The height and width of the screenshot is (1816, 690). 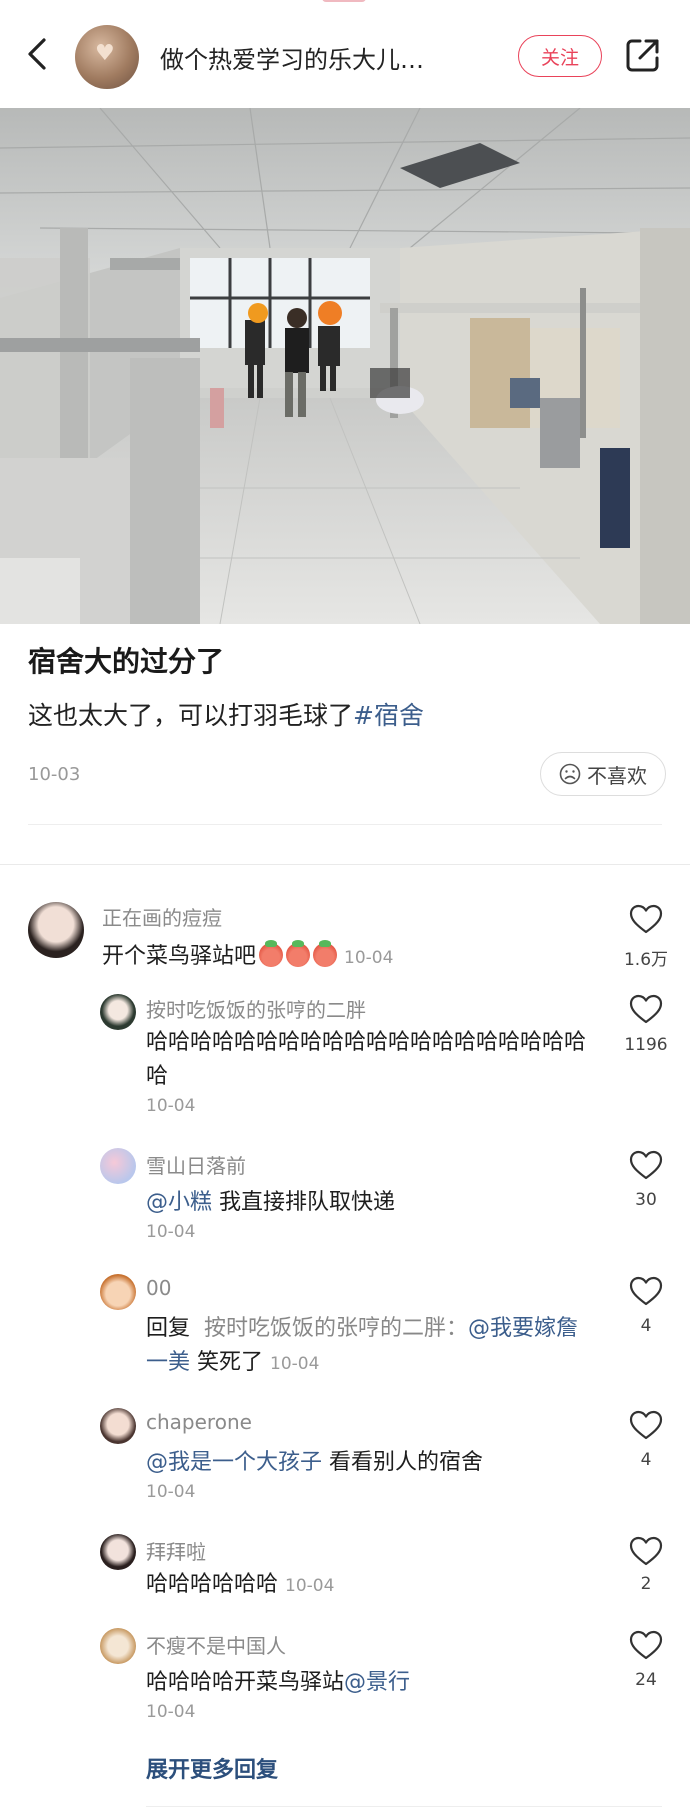 What do you see at coordinates (234, 1462) in the screenshot?
I see `mention-link: @我是一个大孩子` at bounding box center [234, 1462].